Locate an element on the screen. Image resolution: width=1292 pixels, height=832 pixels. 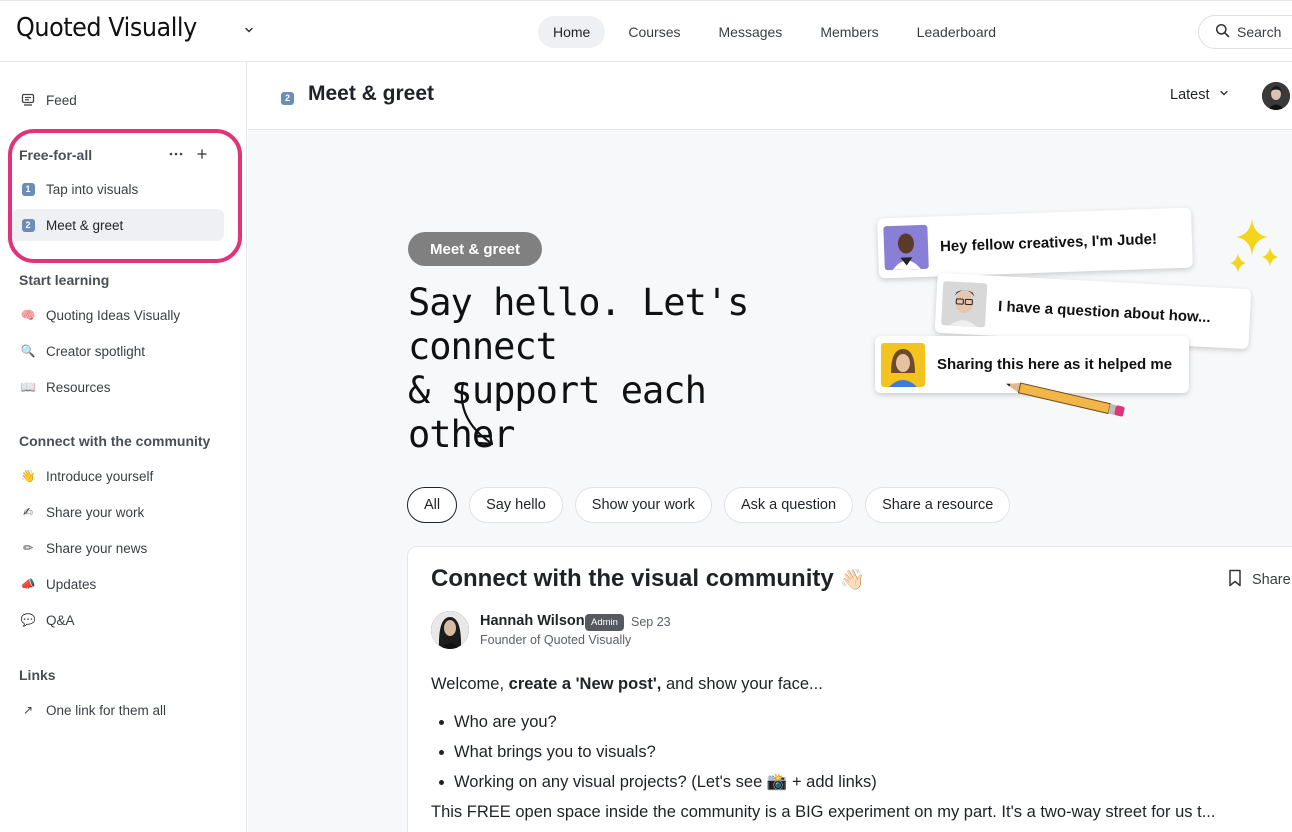
sidebar-item-meet-and-greet: 2 Meet & greet is located at coordinates (118, 225).